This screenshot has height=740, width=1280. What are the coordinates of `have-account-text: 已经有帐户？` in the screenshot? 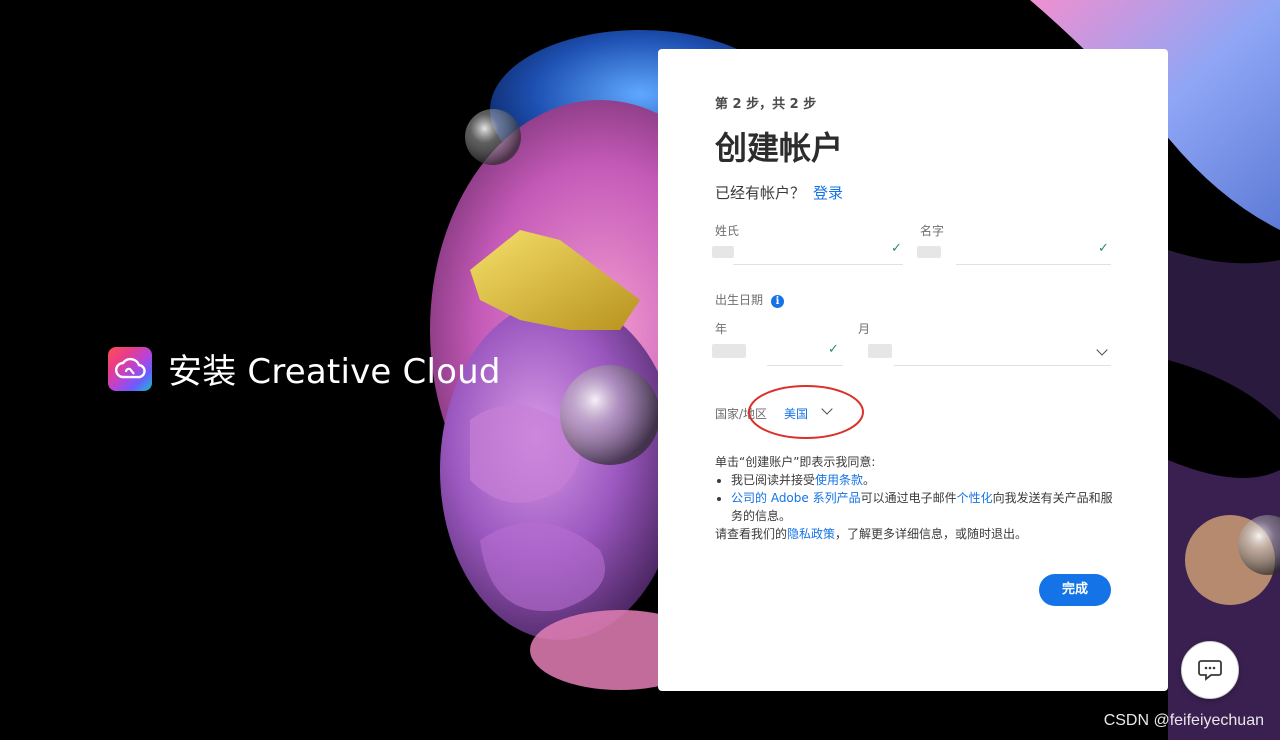 It's located at (760, 193).